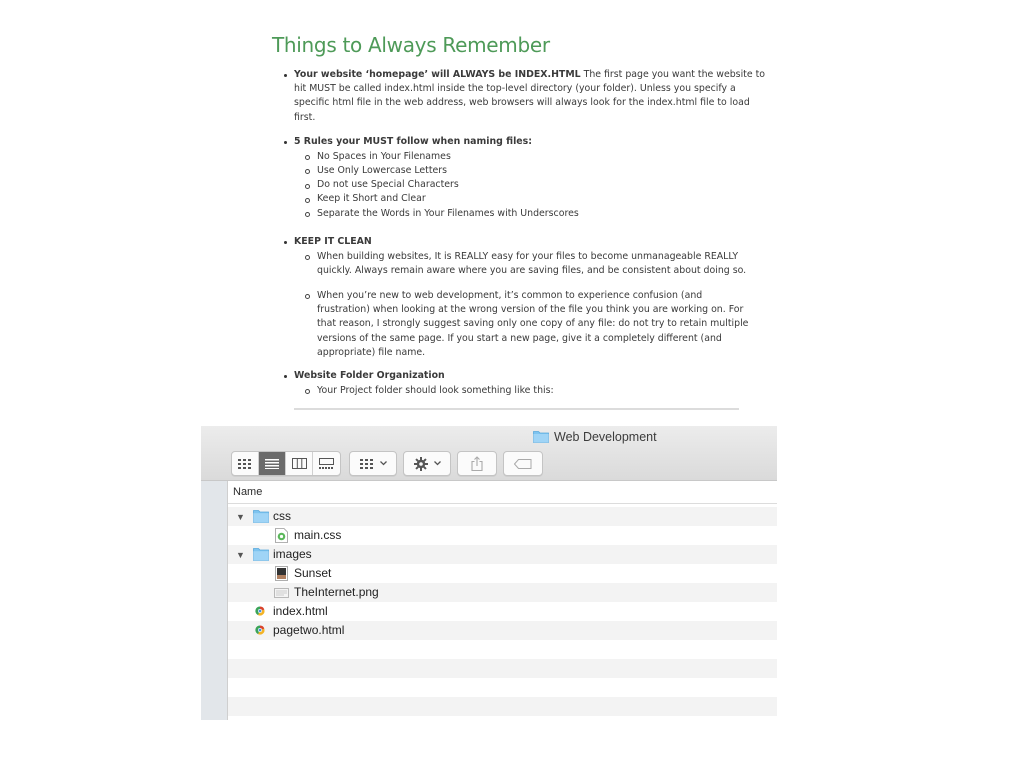  I want to click on clean-p2-line: appropriate) file name., so click(371, 352).